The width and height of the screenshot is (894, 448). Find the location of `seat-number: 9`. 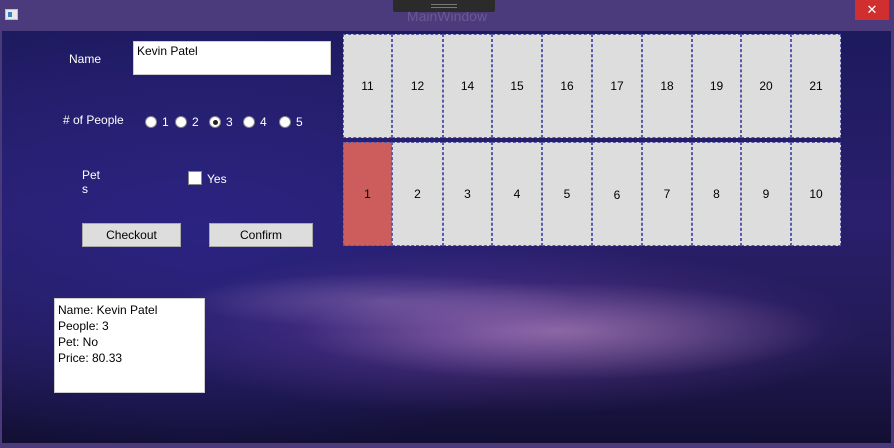

seat-number: 9 is located at coordinates (766, 194).